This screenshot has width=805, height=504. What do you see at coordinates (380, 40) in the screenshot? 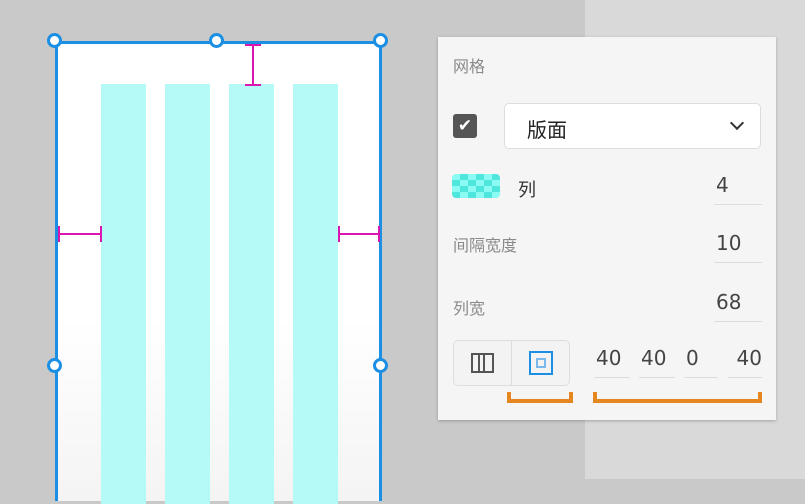
I see `resize-handle-top-right` at bounding box center [380, 40].